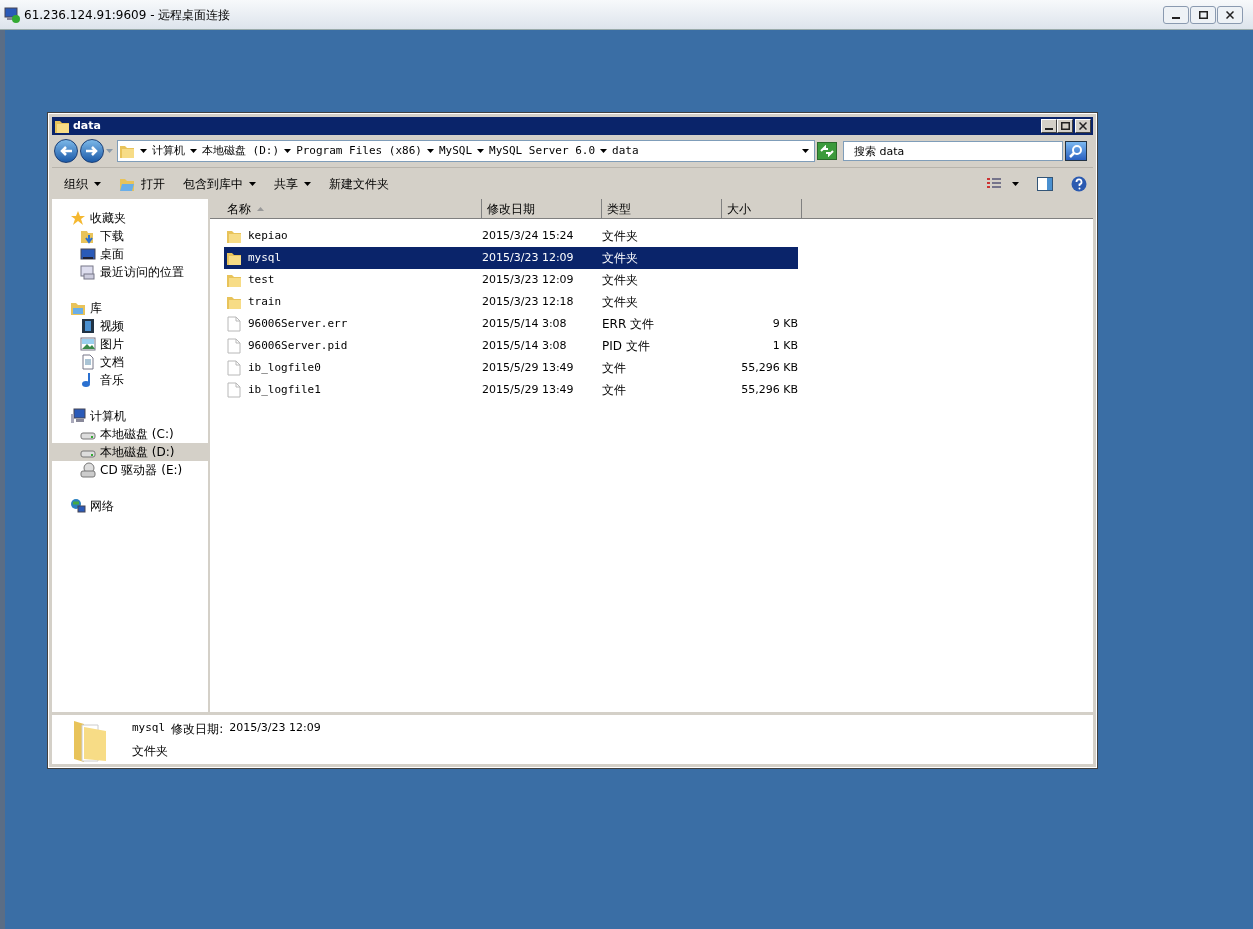 The height and width of the screenshot is (929, 1253). Describe the element at coordinates (150, 751) in the screenshot. I see `detail-type: 文件夹` at that location.